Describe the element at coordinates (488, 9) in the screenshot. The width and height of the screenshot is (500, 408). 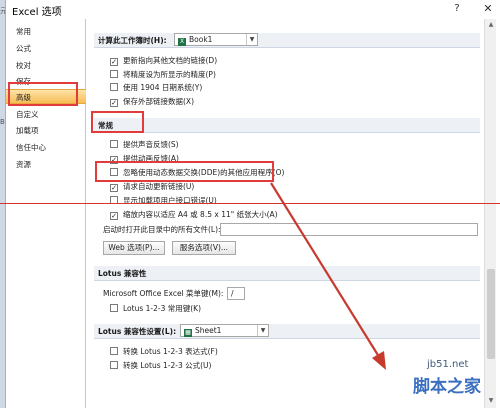
I see `close-button: ✕` at that location.